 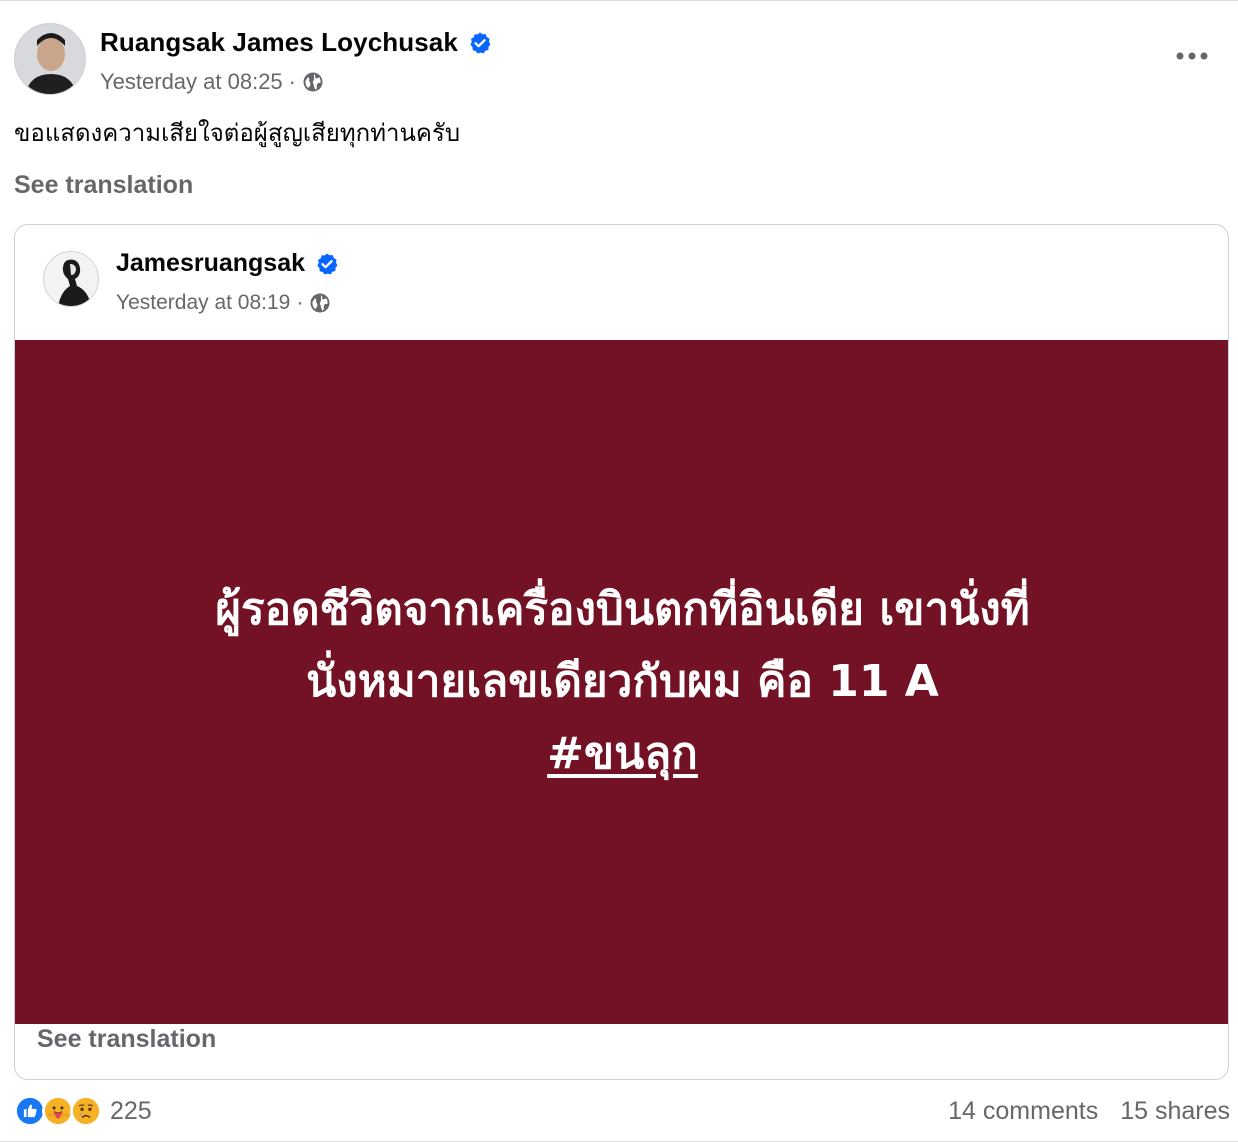 What do you see at coordinates (237, 133) in the screenshot?
I see `post-message: ขอแสดงความเสียใจต่อผู้สูญเสียทุกท่านครับ` at bounding box center [237, 133].